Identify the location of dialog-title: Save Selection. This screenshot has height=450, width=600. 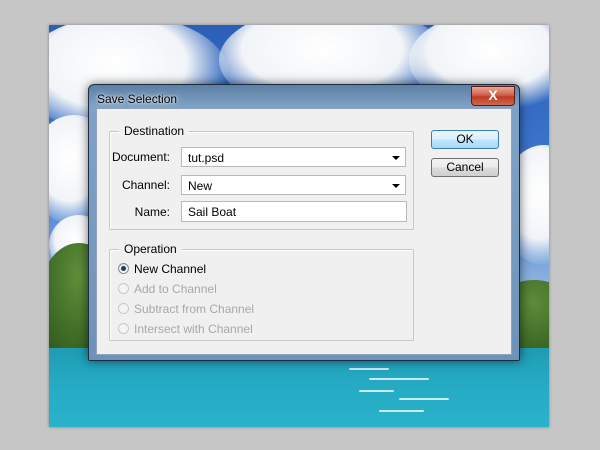
(137, 99).